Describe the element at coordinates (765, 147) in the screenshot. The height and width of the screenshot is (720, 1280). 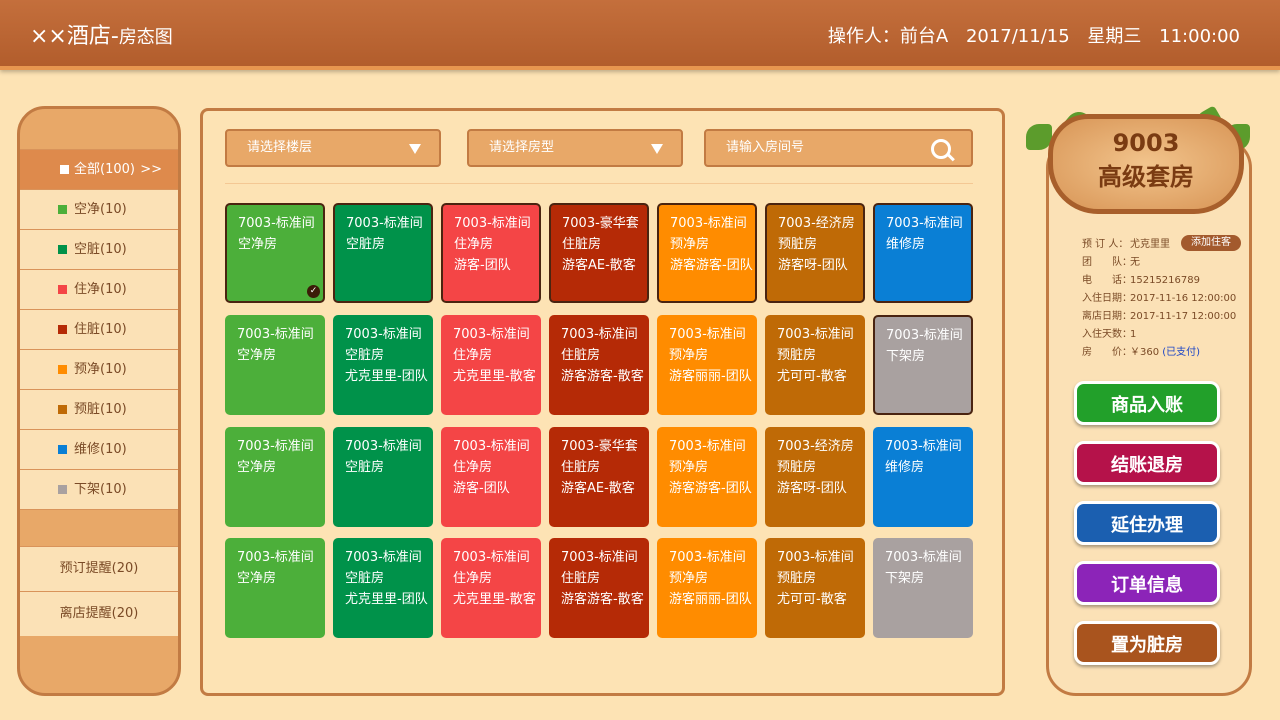
I see `room-number-placeholder: 请输入房间号` at that location.